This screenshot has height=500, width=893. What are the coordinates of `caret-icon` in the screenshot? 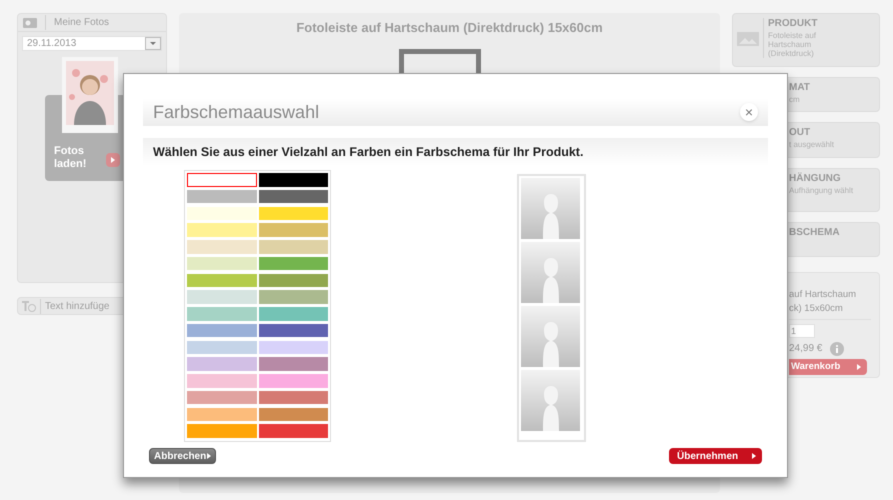 It's located at (153, 43).